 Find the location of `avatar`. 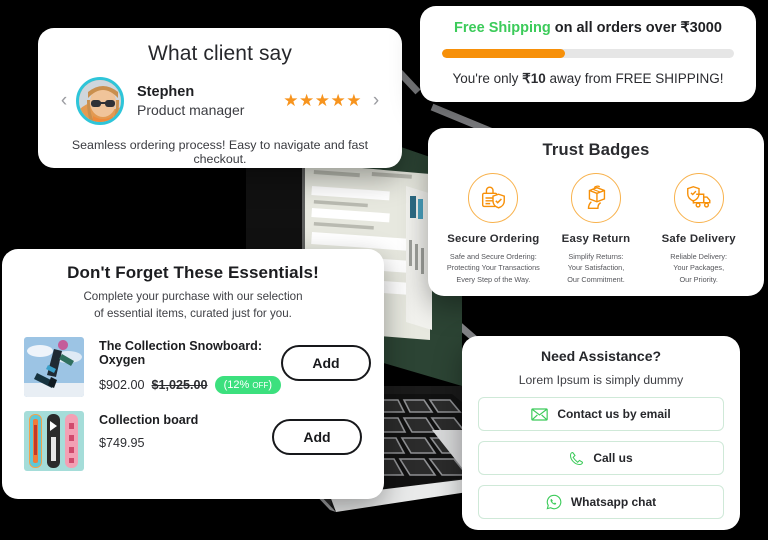

avatar is located at coordinates (100, 101).